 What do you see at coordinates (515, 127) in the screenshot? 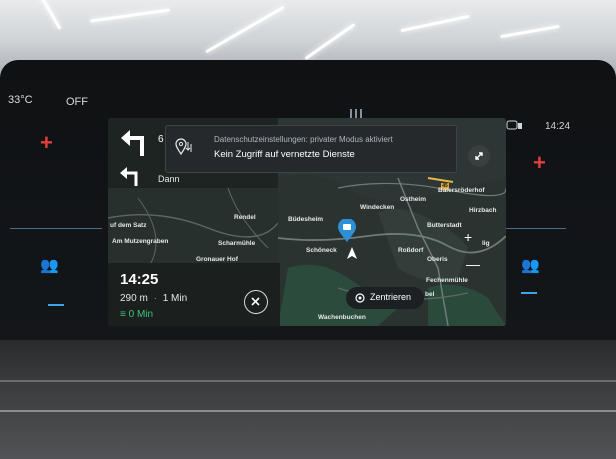
I see `connectivity-icon` at bounding box center [515, 127].